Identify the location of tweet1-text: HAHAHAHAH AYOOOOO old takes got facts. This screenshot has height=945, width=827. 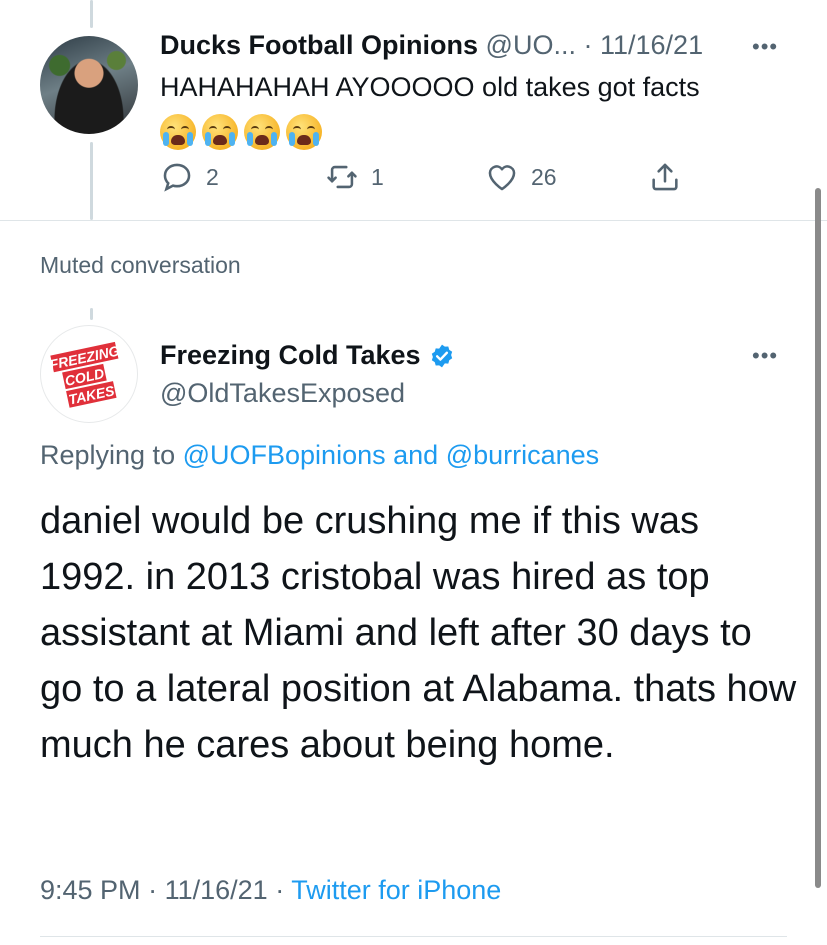
(430, 87).